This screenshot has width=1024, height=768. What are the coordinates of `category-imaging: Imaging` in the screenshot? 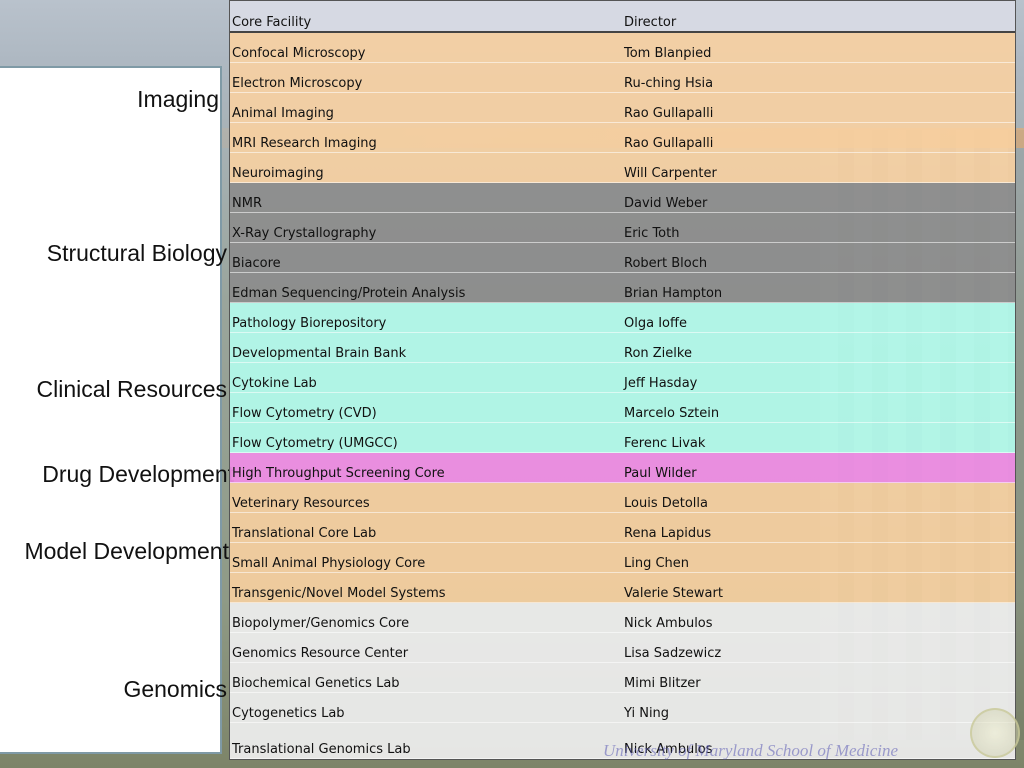 It's located at (178, 99).